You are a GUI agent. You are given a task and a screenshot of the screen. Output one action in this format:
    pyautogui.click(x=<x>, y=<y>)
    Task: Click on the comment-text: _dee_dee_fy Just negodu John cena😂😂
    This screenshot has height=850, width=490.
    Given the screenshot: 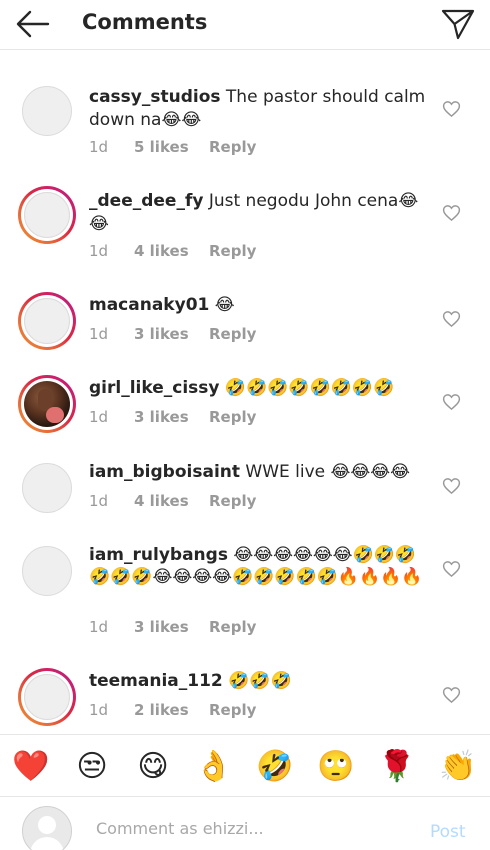 What is the action you would take?
    pyautogui.click(x=259, y=213)
    